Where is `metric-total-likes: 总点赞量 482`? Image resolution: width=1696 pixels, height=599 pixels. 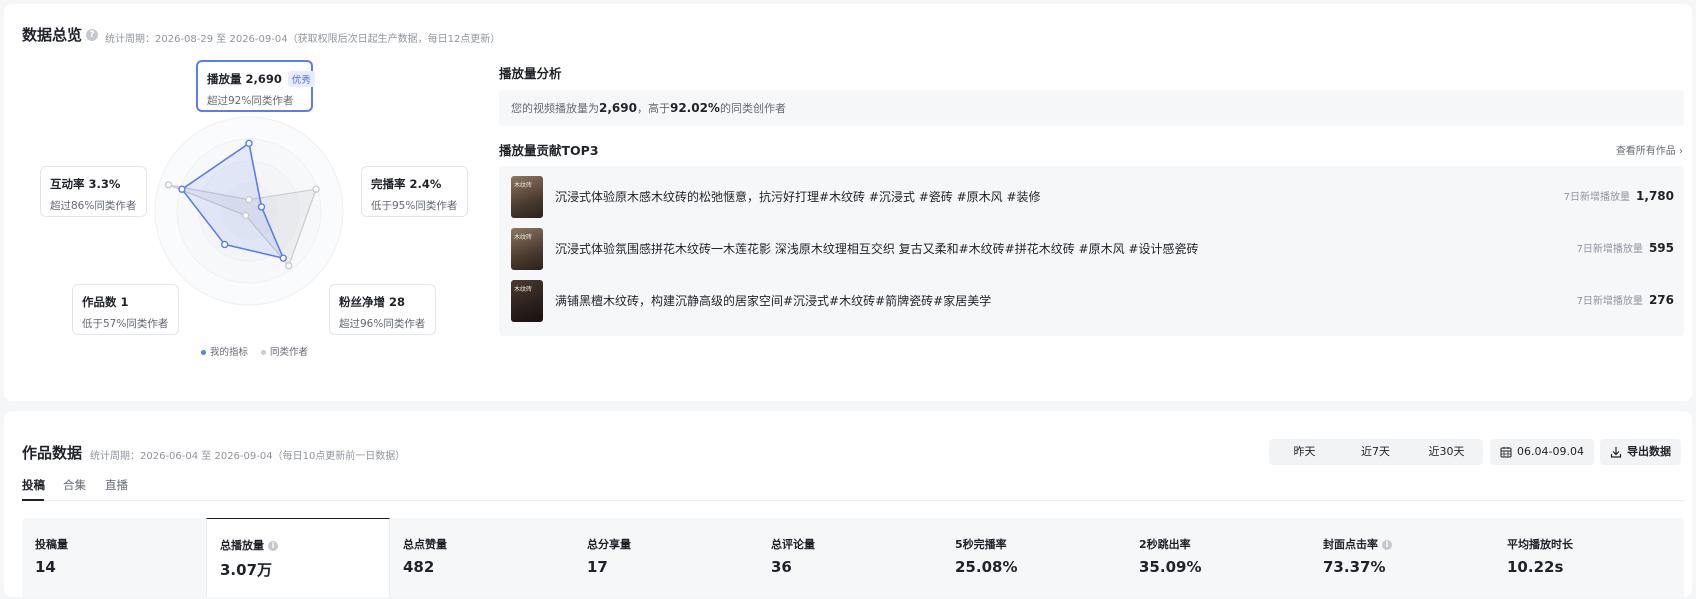 metric-total-likes: 总点赞量 482 is located at coordinates (482, 557).